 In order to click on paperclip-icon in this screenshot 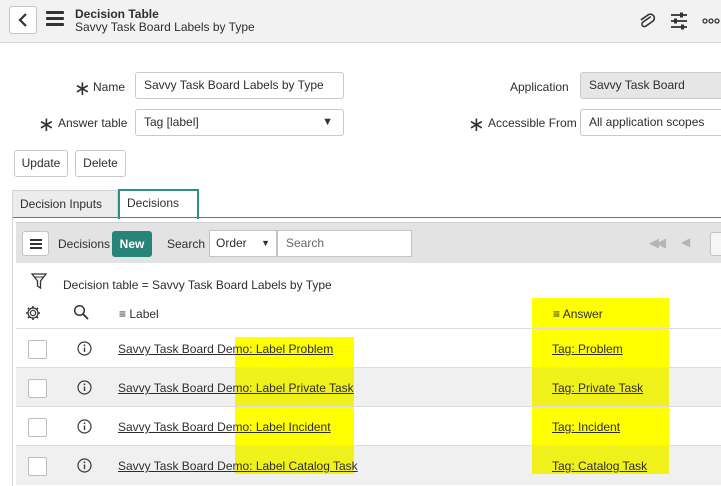, I will do `click(647, 21)`.